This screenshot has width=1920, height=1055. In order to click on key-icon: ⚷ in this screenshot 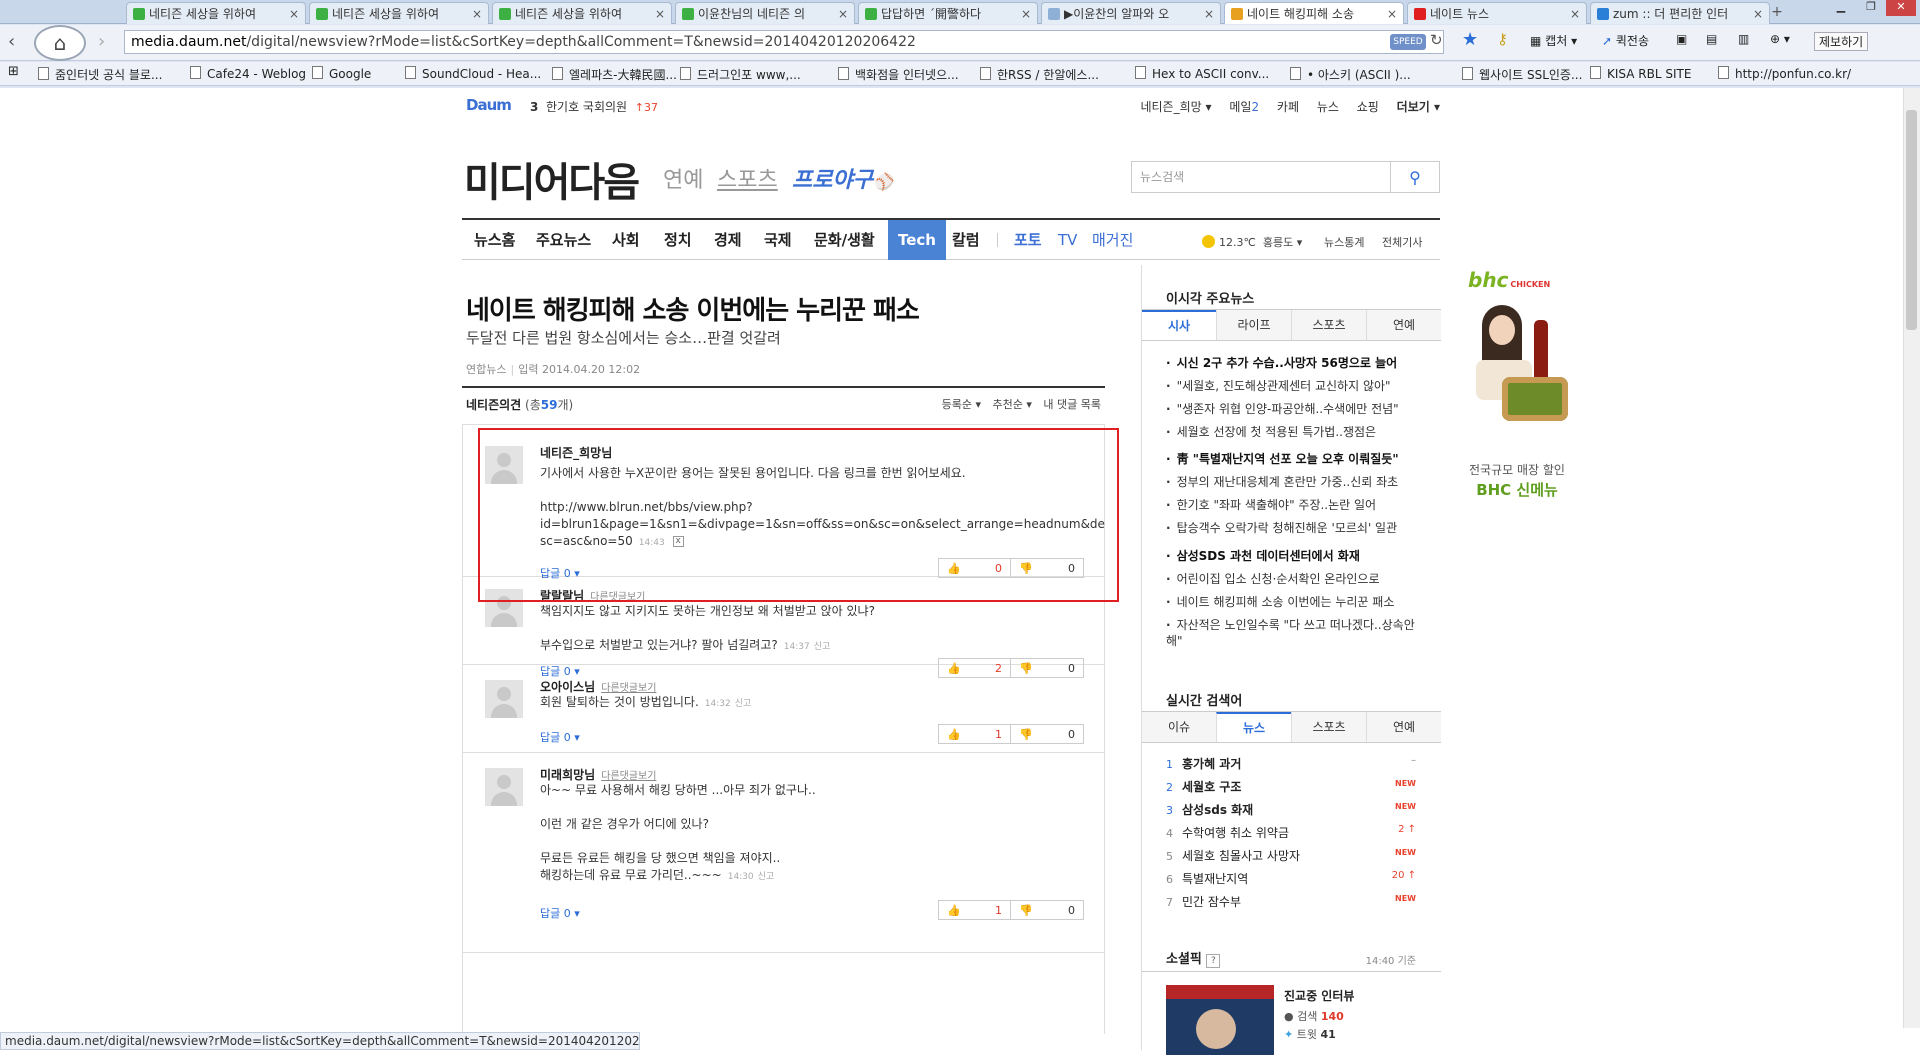, I will do `click(1502, 39)`.